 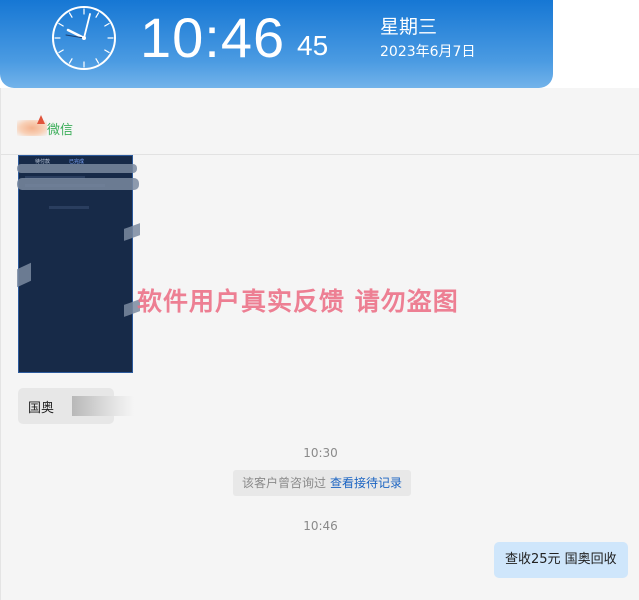 I want to click on watermark-text: 软件用户真实反馈 请勿盗图, so click(x=298, y=301).